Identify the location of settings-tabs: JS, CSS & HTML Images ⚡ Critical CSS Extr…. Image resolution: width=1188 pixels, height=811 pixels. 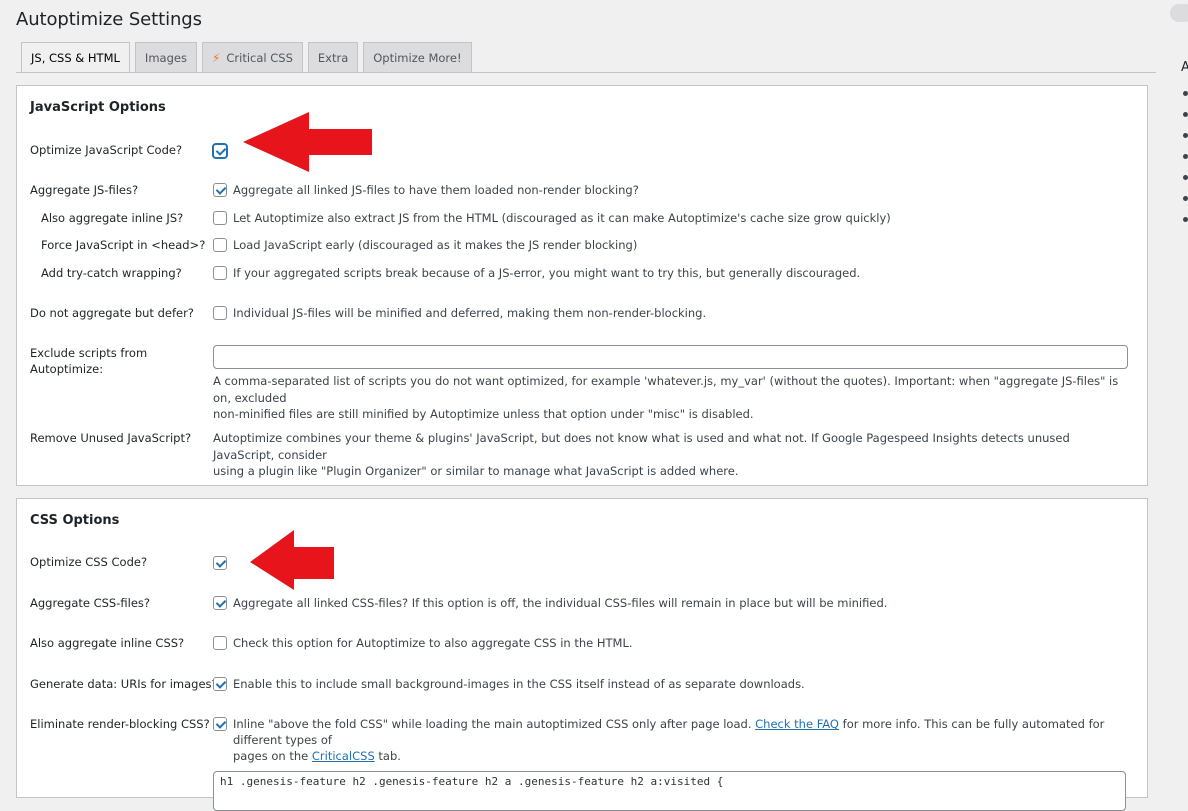
(249, 57).